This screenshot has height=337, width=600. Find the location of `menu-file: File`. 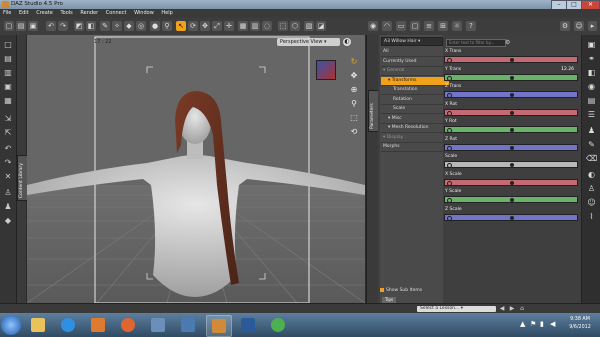

menu-file: File is located at coordinates (7, 13).